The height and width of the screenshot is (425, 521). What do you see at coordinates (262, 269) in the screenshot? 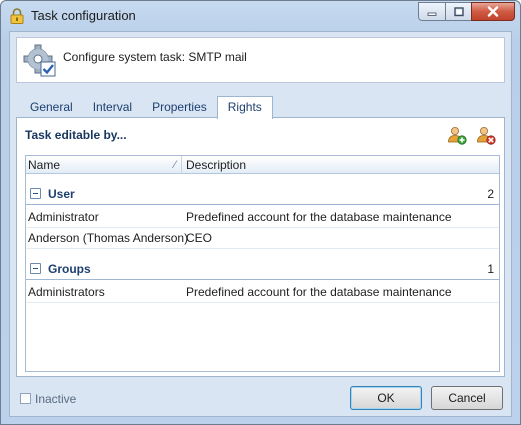
I see `group-row-groups: Groups 1` at bounding box center [262, 269].